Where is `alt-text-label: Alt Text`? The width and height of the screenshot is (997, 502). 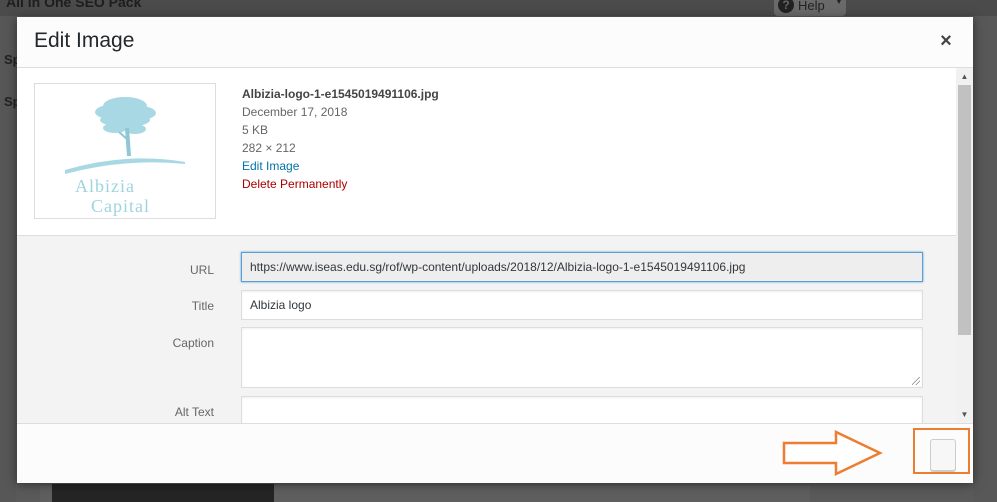 alt-text-label: Alt Text is located at coordinates (194, 412).